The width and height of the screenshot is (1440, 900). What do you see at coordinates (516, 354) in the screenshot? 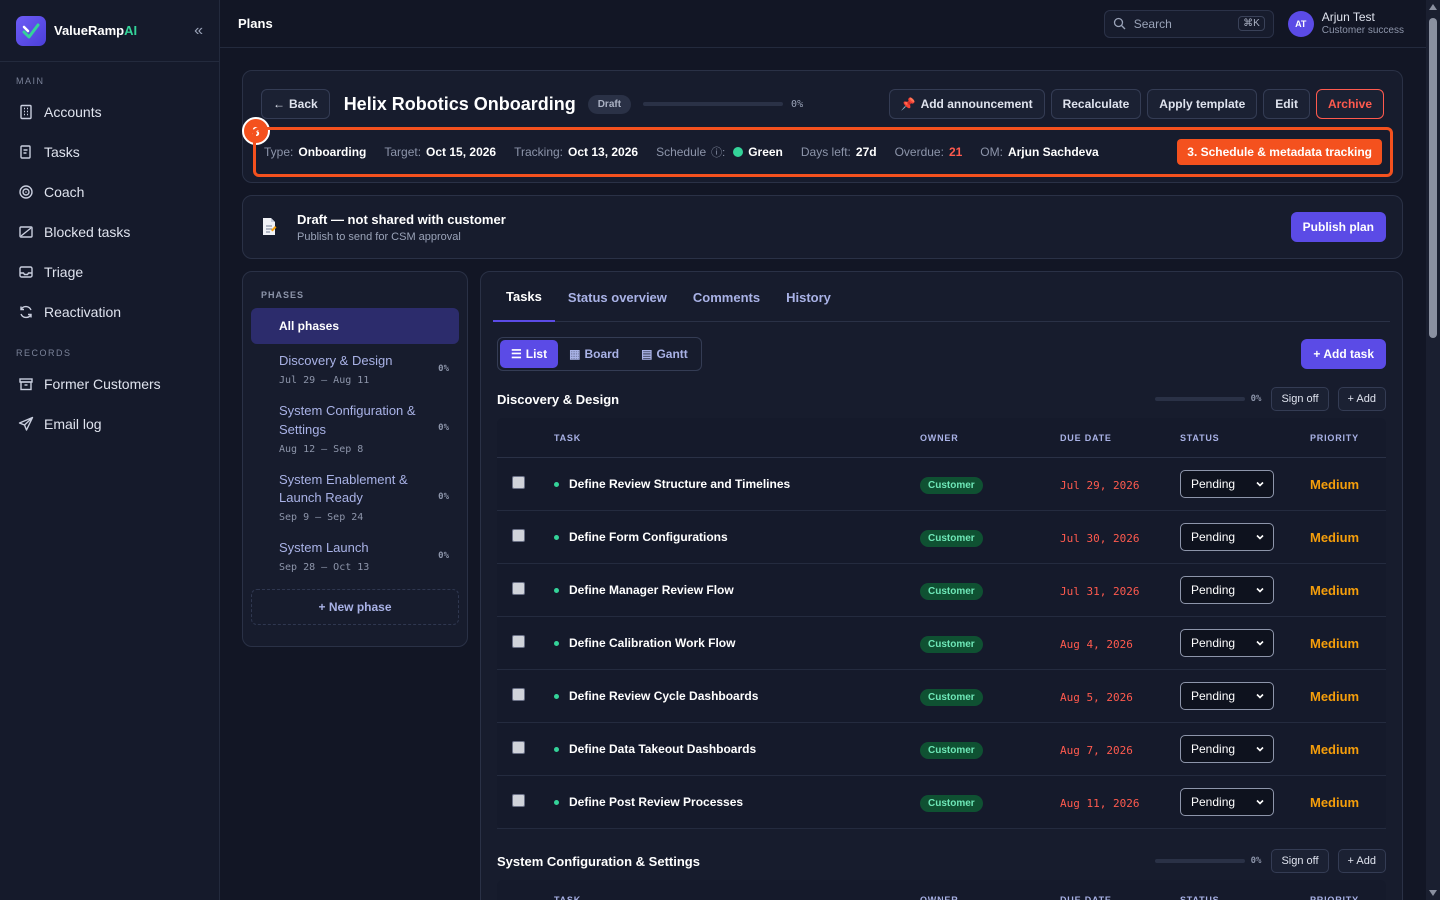
I see `list-icon: ☰` at bounding box center [516, 354].